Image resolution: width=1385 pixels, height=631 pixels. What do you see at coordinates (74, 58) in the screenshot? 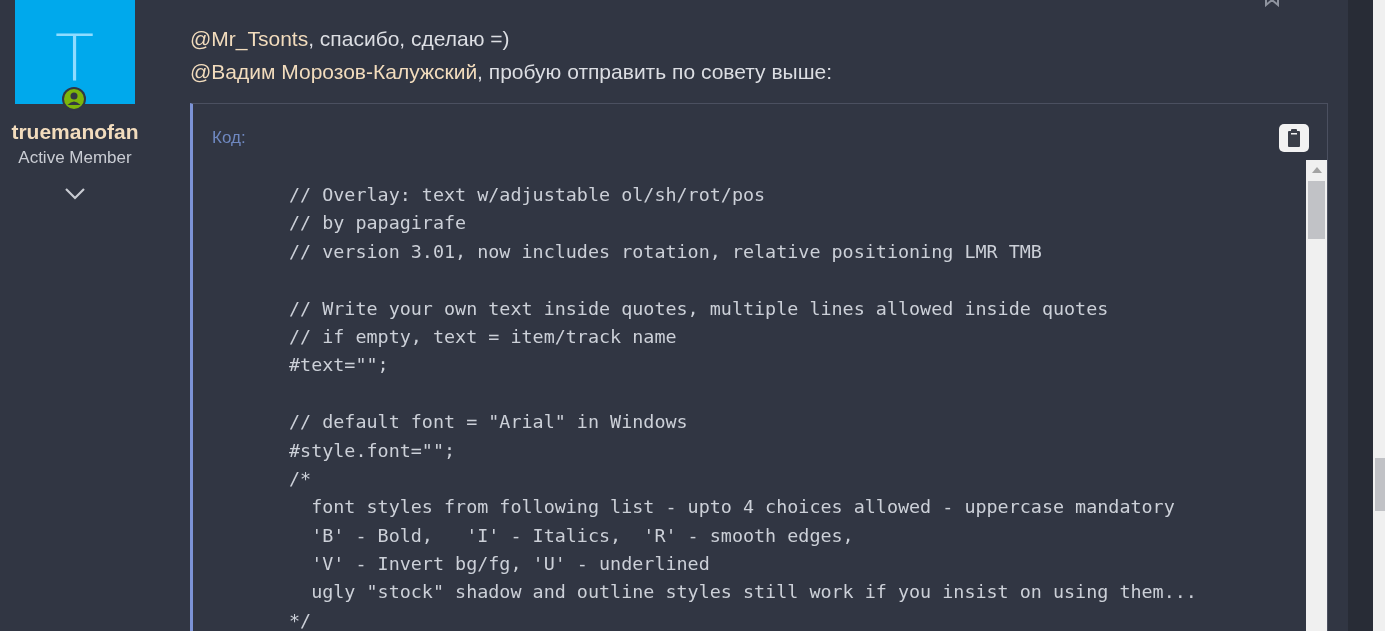
I see `avatar-initial: T` at bounding box center [74, 58].